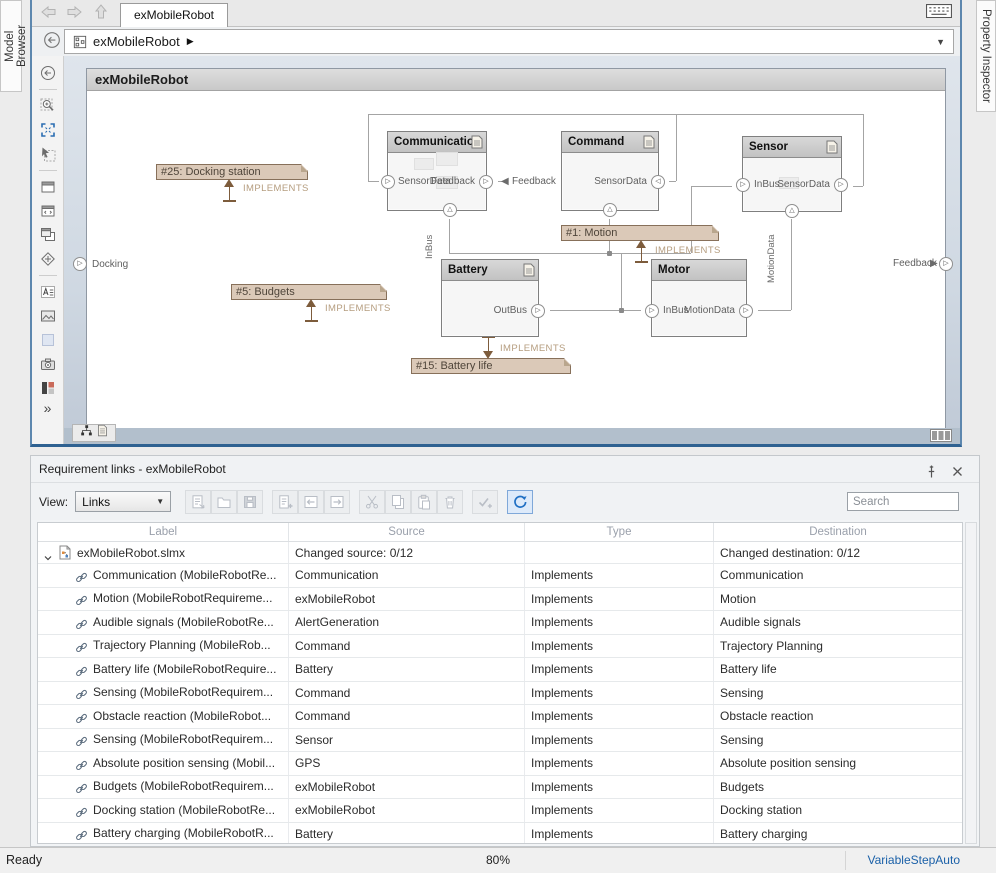 The height and width of the screenshot is (873, 996). I want to click on requirement-annotation: #1: Motion, so click(640, 233).